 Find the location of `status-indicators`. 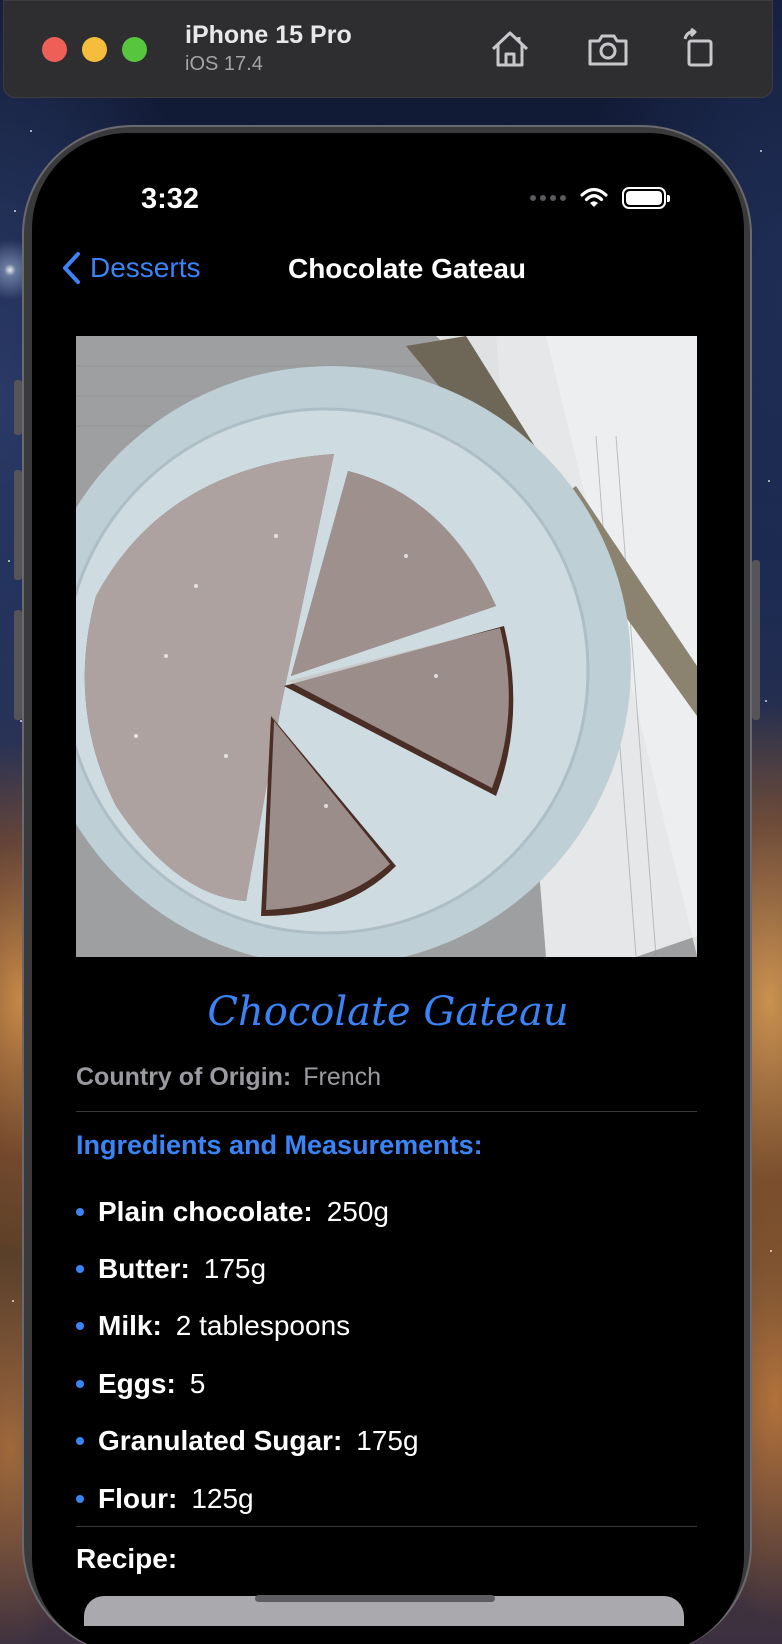

status-indicators is located at coordinates (600, 198).